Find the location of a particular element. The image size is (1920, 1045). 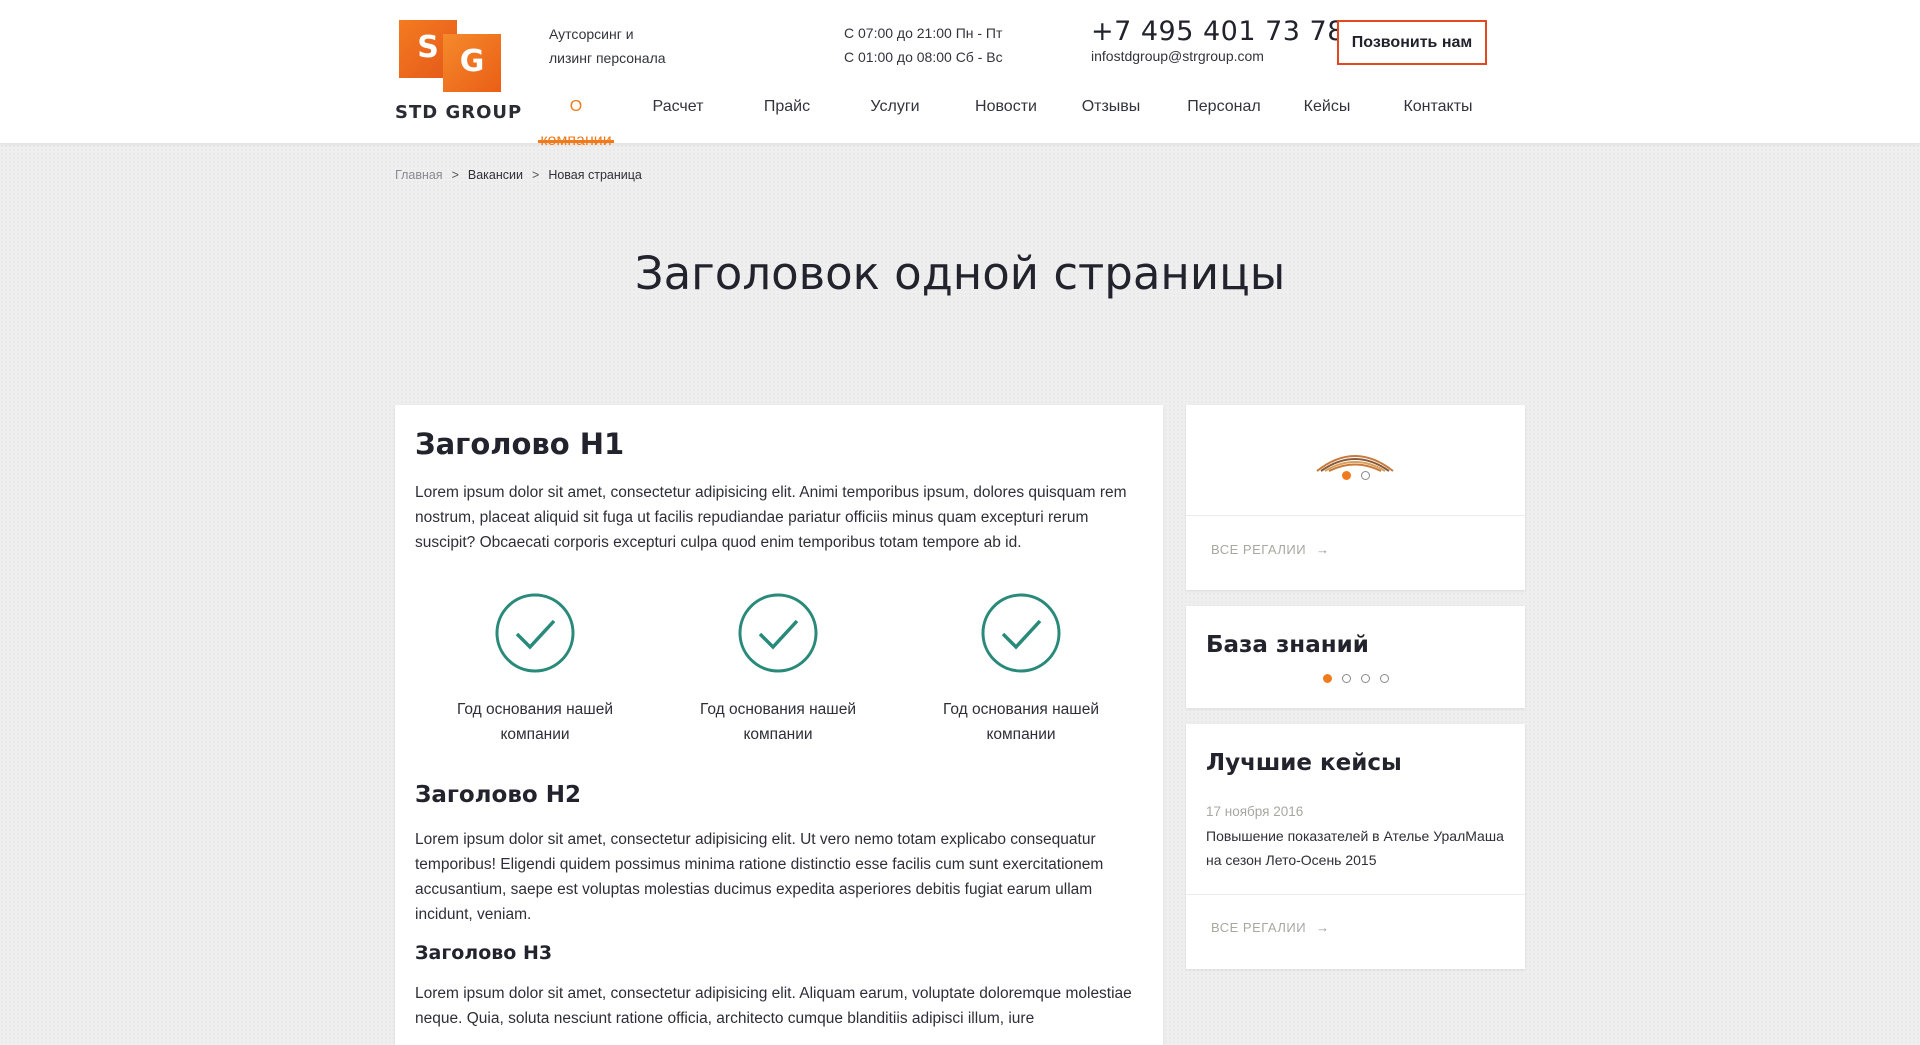

nav-item-about: О компании is located at coordinates (576, 119).